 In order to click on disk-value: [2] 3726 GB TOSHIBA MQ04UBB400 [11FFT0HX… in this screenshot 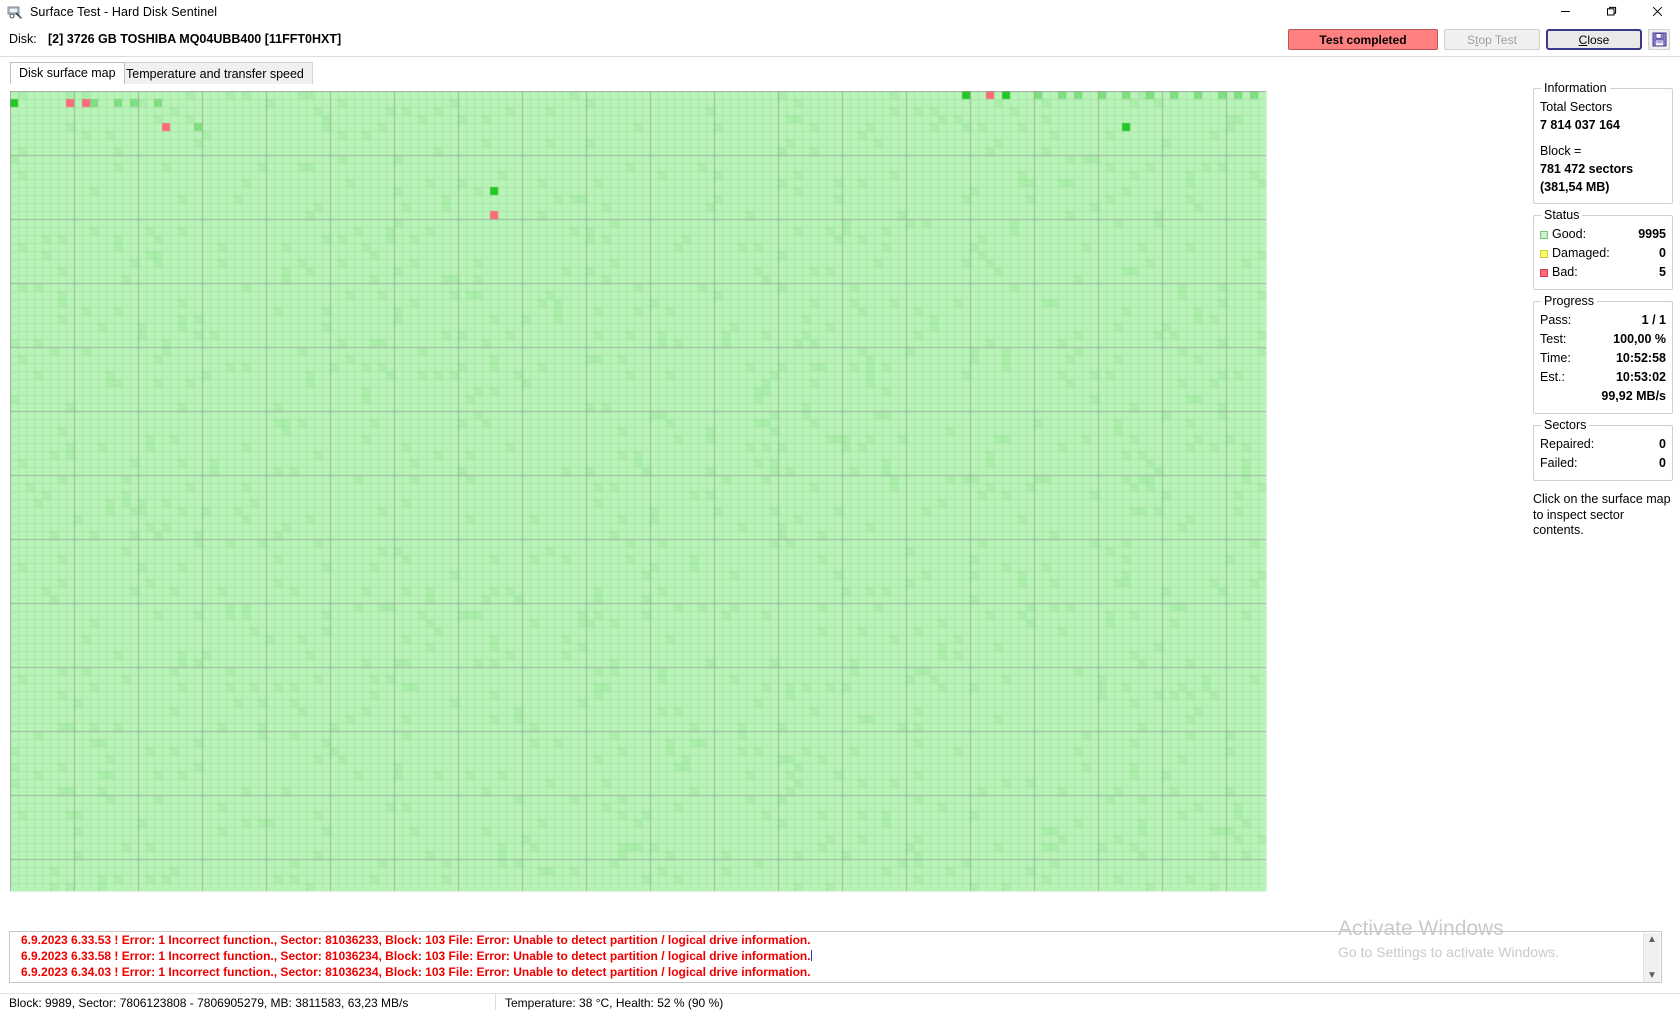, I will do `click(195, 39)`.